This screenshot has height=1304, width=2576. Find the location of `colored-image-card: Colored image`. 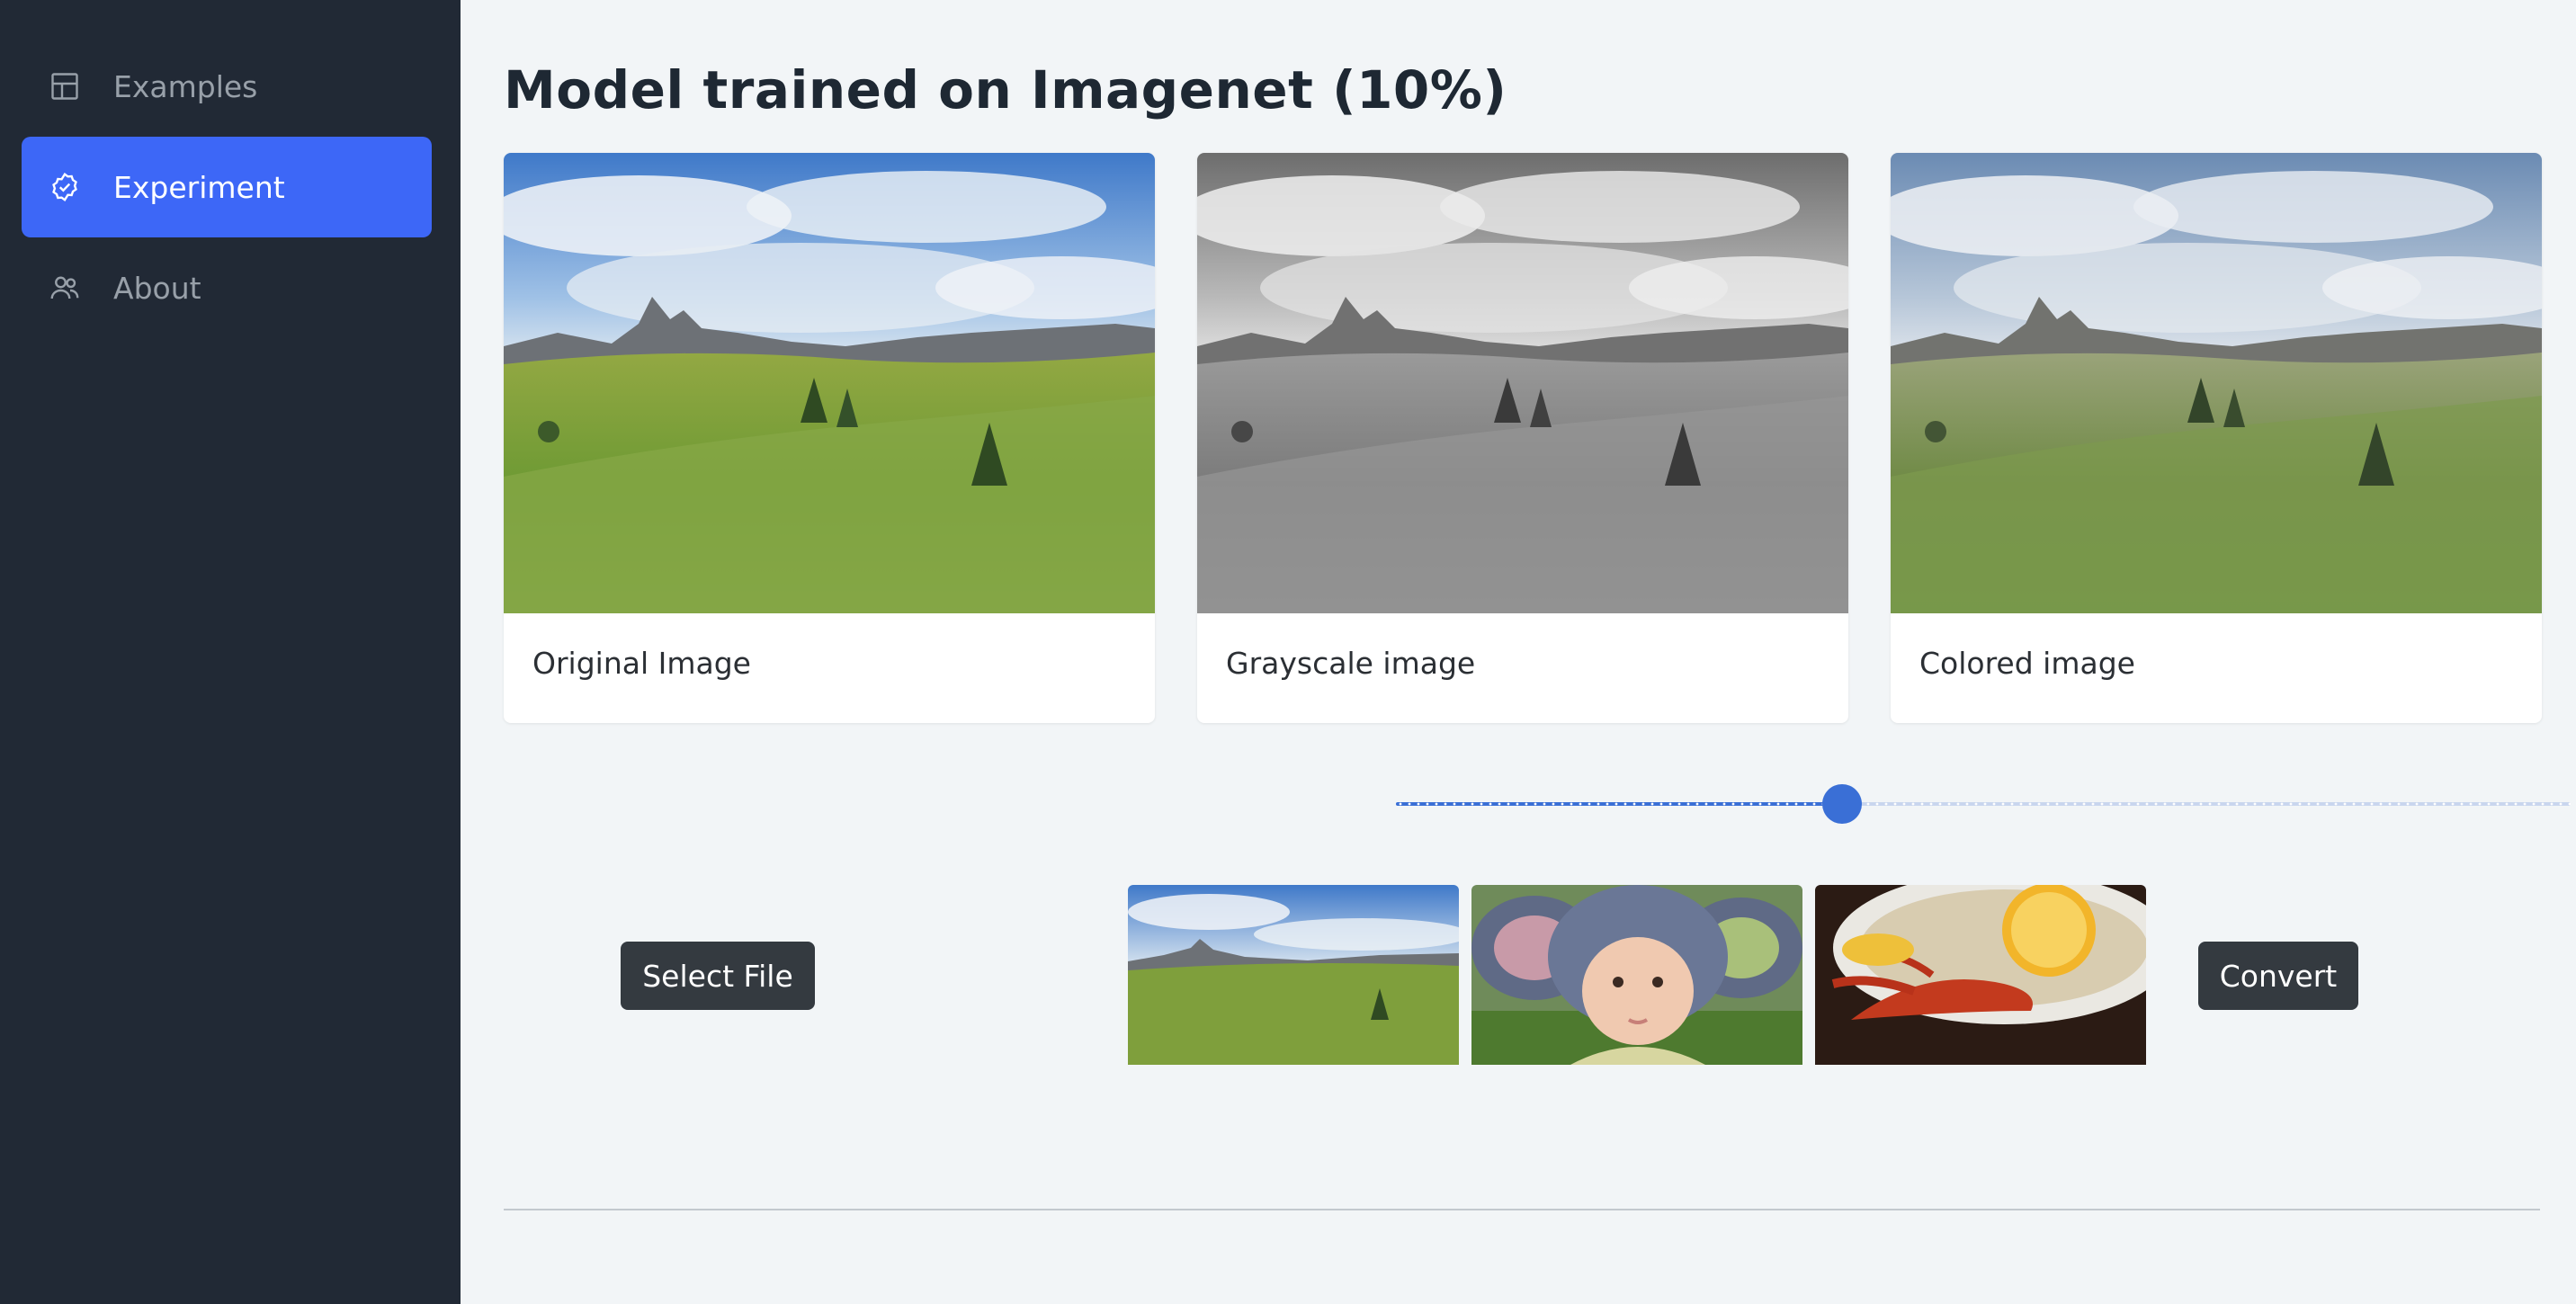

colored-image-card: Colored image is located at coordinates (2216, 438).